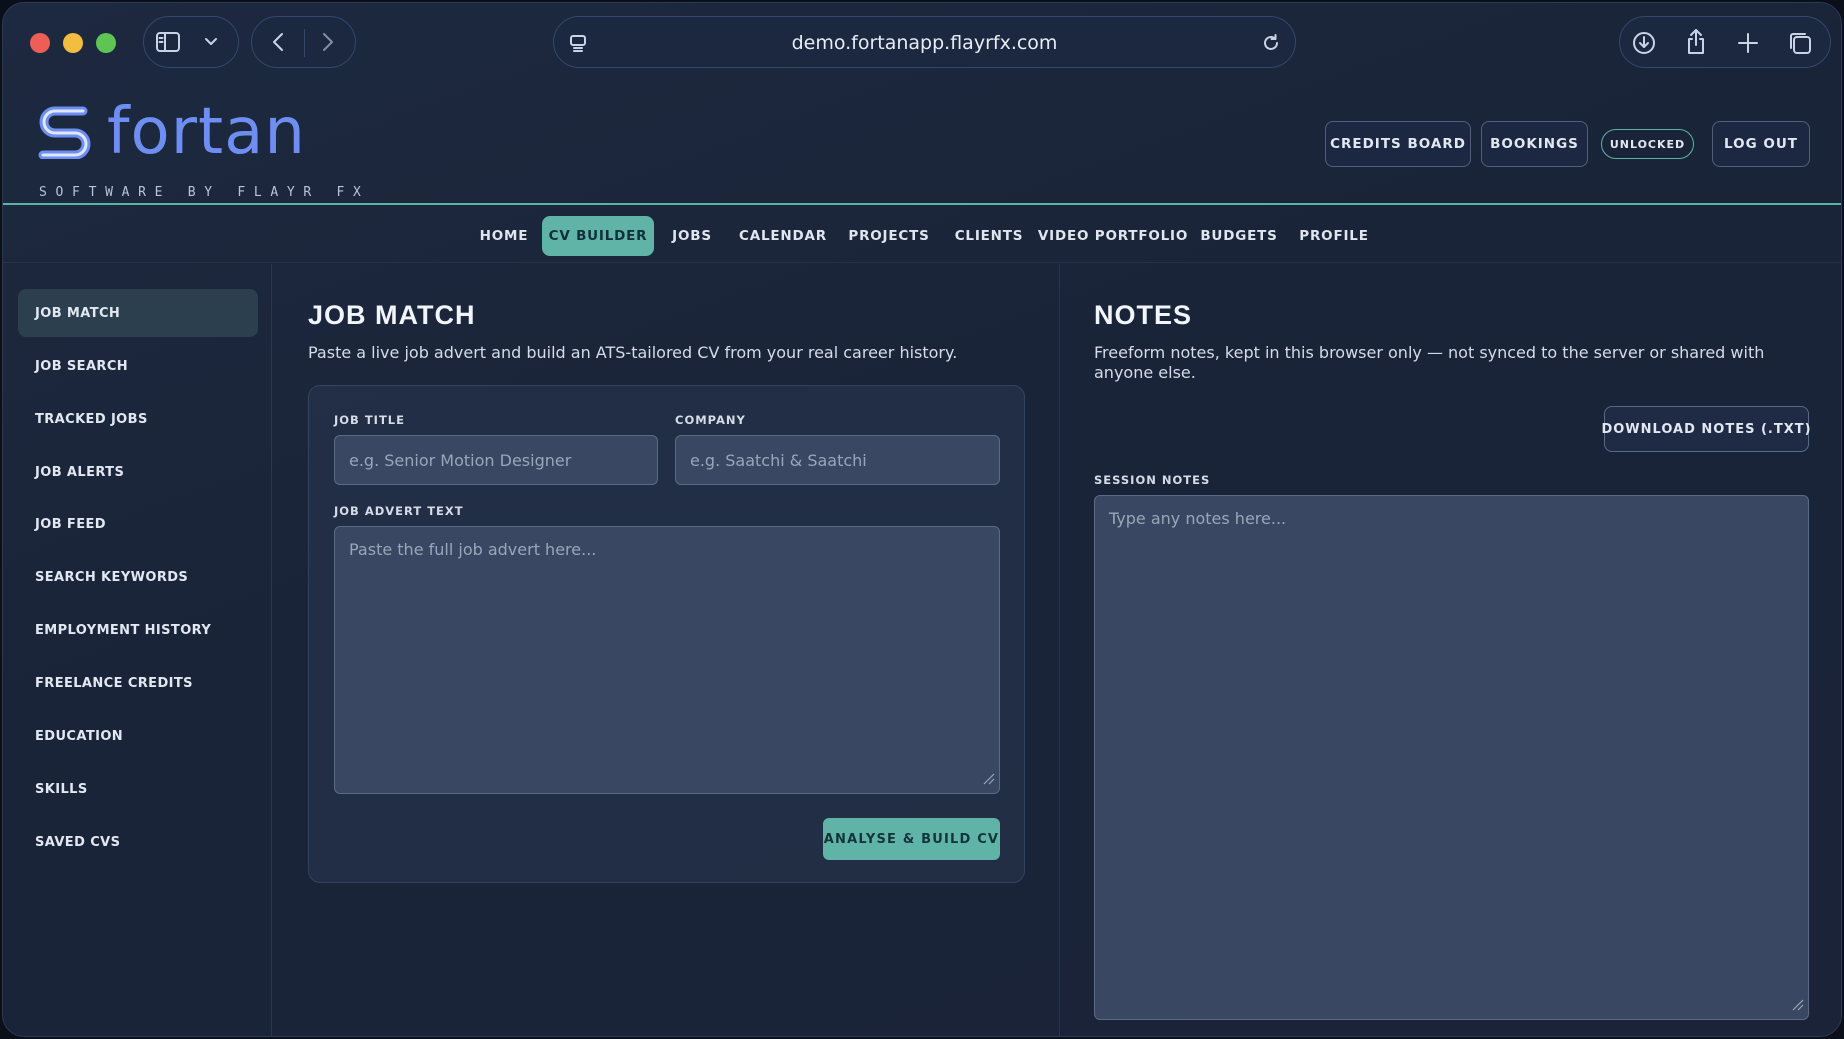  Describe the element at coordinates (278, 42) in the screenshot. I see `back-arrow-icon` at that location.